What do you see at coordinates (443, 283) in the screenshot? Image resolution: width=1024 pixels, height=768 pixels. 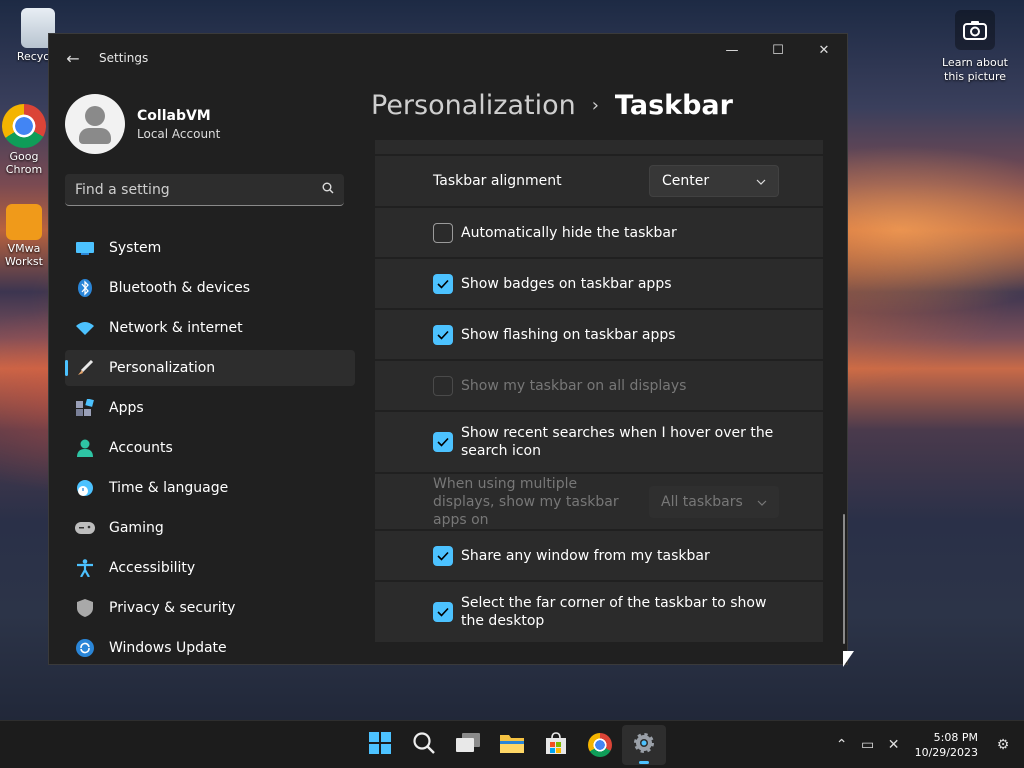 I see `show-badges-checkbox` at bounding box center [443, 283].